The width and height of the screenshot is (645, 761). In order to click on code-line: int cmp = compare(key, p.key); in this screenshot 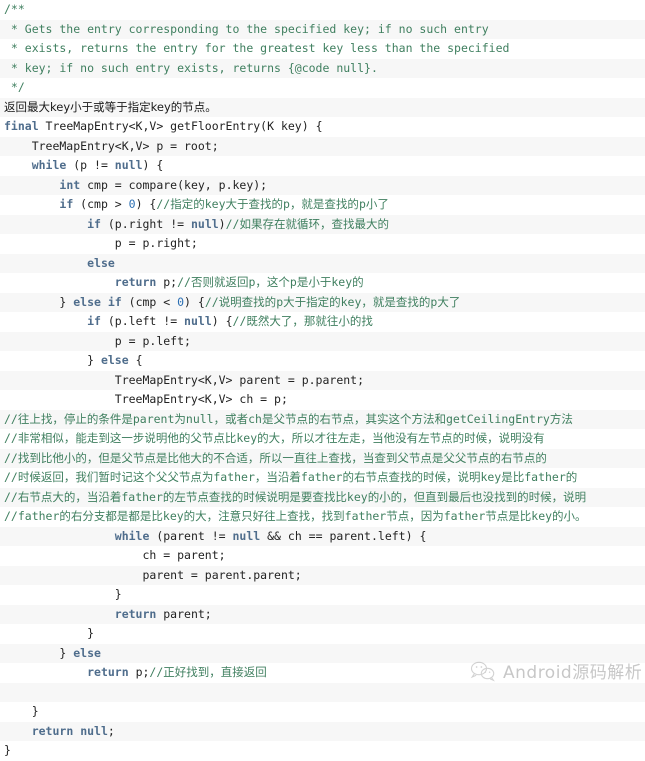, I will do `click(322, 185)`.